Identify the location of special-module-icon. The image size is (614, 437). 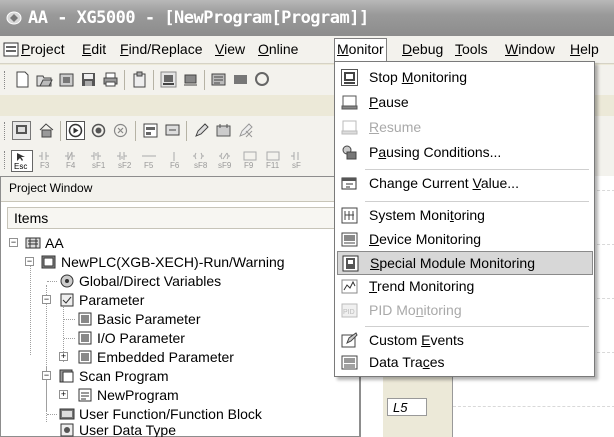
(350, 263).